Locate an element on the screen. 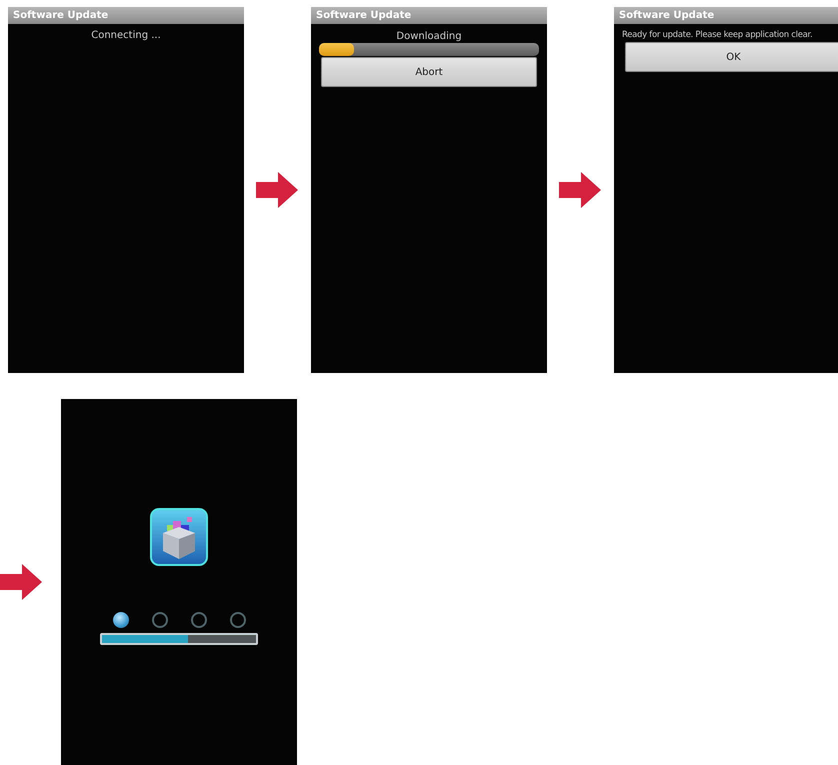  abort-button: Abort is located at coordinates (429, 72).